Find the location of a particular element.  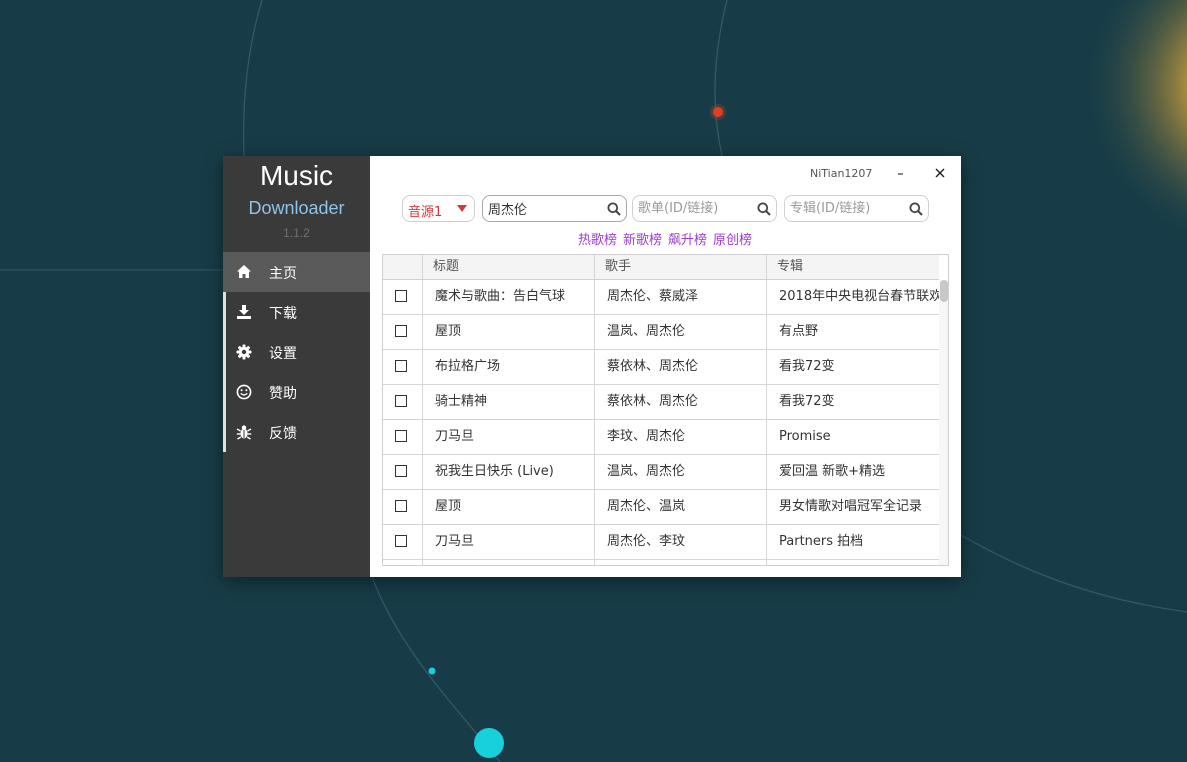

title-cell: 布拉格广场 is located at coordinates (509, 367).